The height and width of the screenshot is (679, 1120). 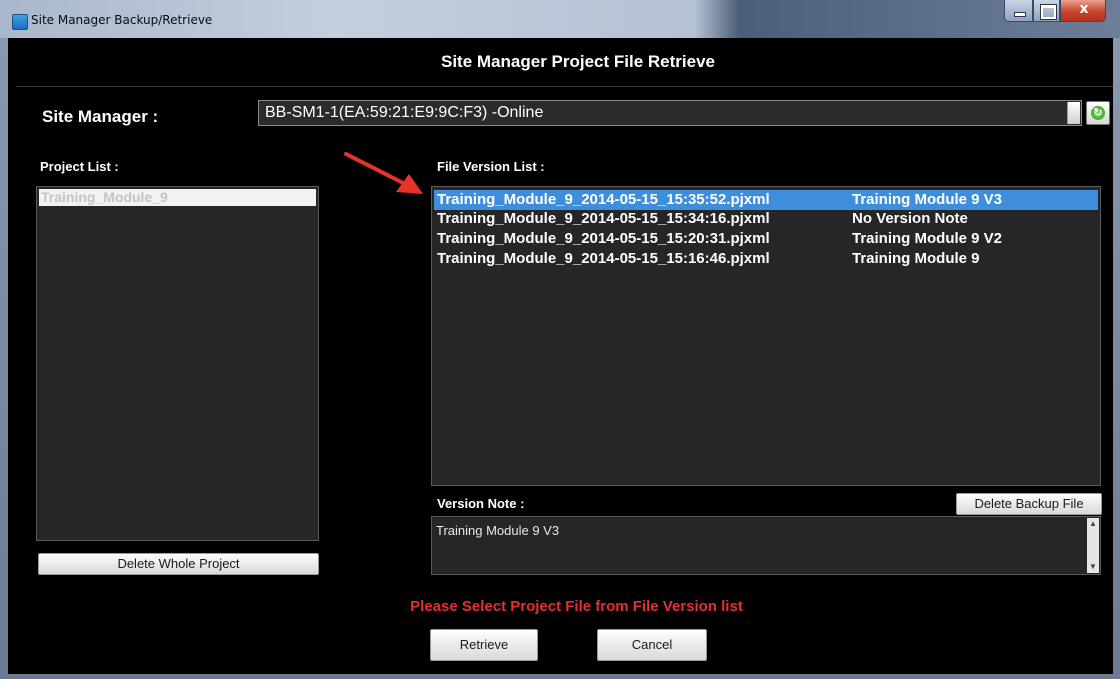 What do you see at coordinates (927, 199) in the screenshot?
I see `file-version-note: Training Module 9 V3` at bounding box center [927, 199].